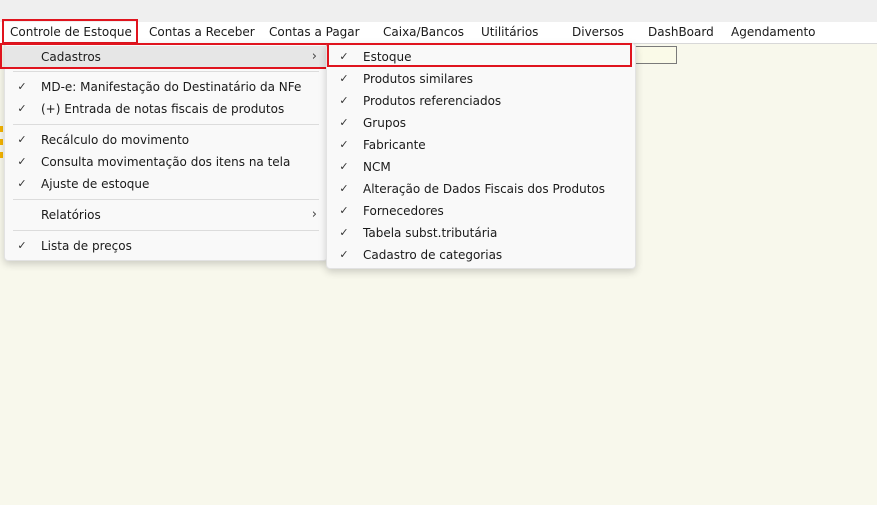 Image resolution: width=877 pixels, height=505 pixels. I want to click on dropdown-item-lista-de-precos: ✓ Lista de preços, so click(166, 246).